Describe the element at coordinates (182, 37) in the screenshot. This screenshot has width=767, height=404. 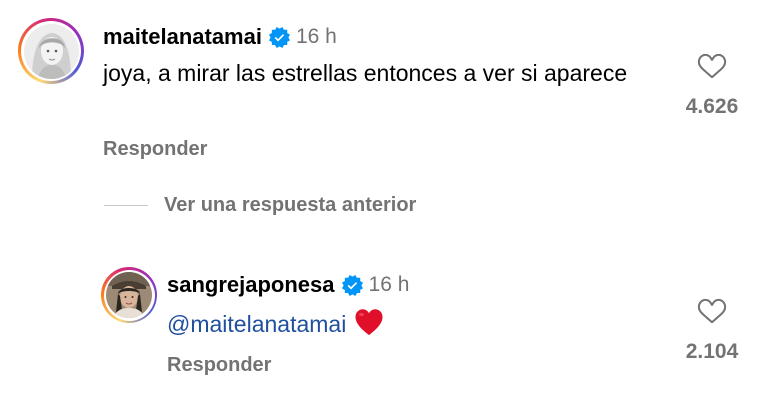
I see `username: maitelanatamai` at that location.